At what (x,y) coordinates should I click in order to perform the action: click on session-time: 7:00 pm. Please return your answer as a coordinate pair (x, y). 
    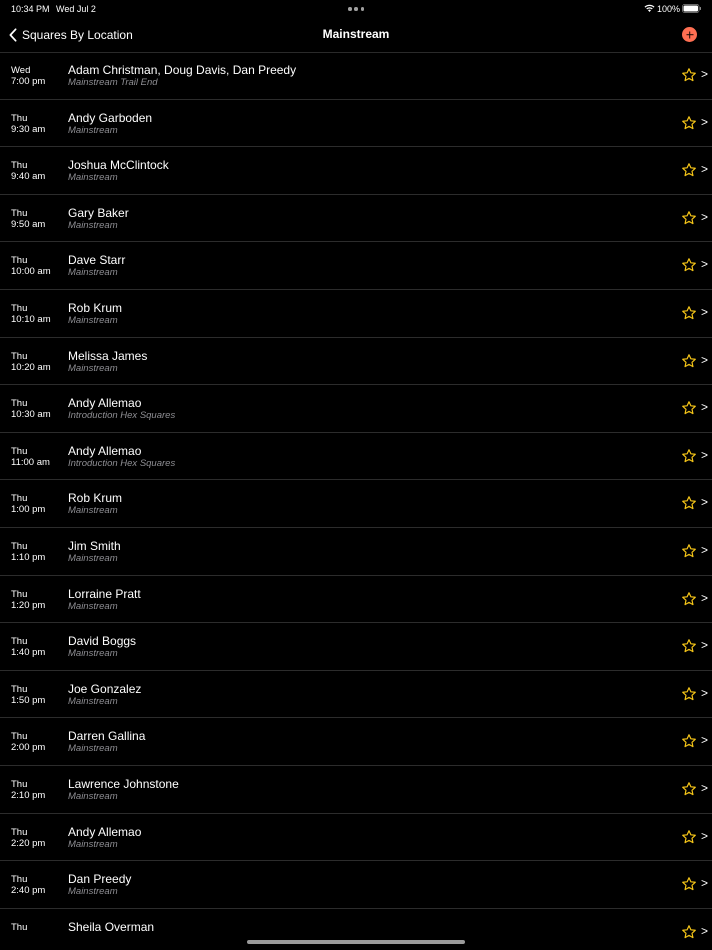
    Looking at the image, I should click on (28, 81).